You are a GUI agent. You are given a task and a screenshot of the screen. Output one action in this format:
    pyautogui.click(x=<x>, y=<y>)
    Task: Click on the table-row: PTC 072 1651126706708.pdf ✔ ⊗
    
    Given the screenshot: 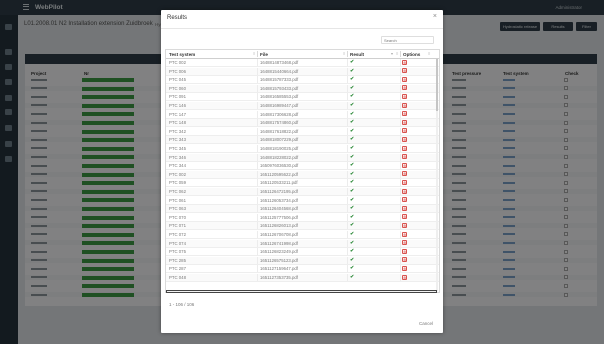 What is the action you would take?
    pyautogui.click(x=302, y=235)
    